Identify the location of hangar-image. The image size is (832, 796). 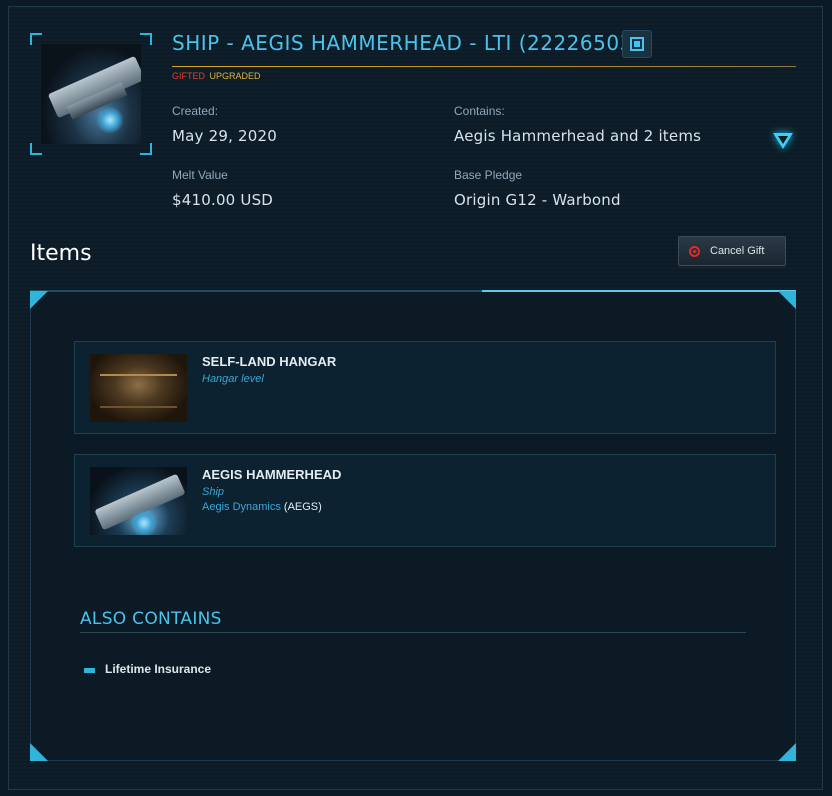
(138, 388).